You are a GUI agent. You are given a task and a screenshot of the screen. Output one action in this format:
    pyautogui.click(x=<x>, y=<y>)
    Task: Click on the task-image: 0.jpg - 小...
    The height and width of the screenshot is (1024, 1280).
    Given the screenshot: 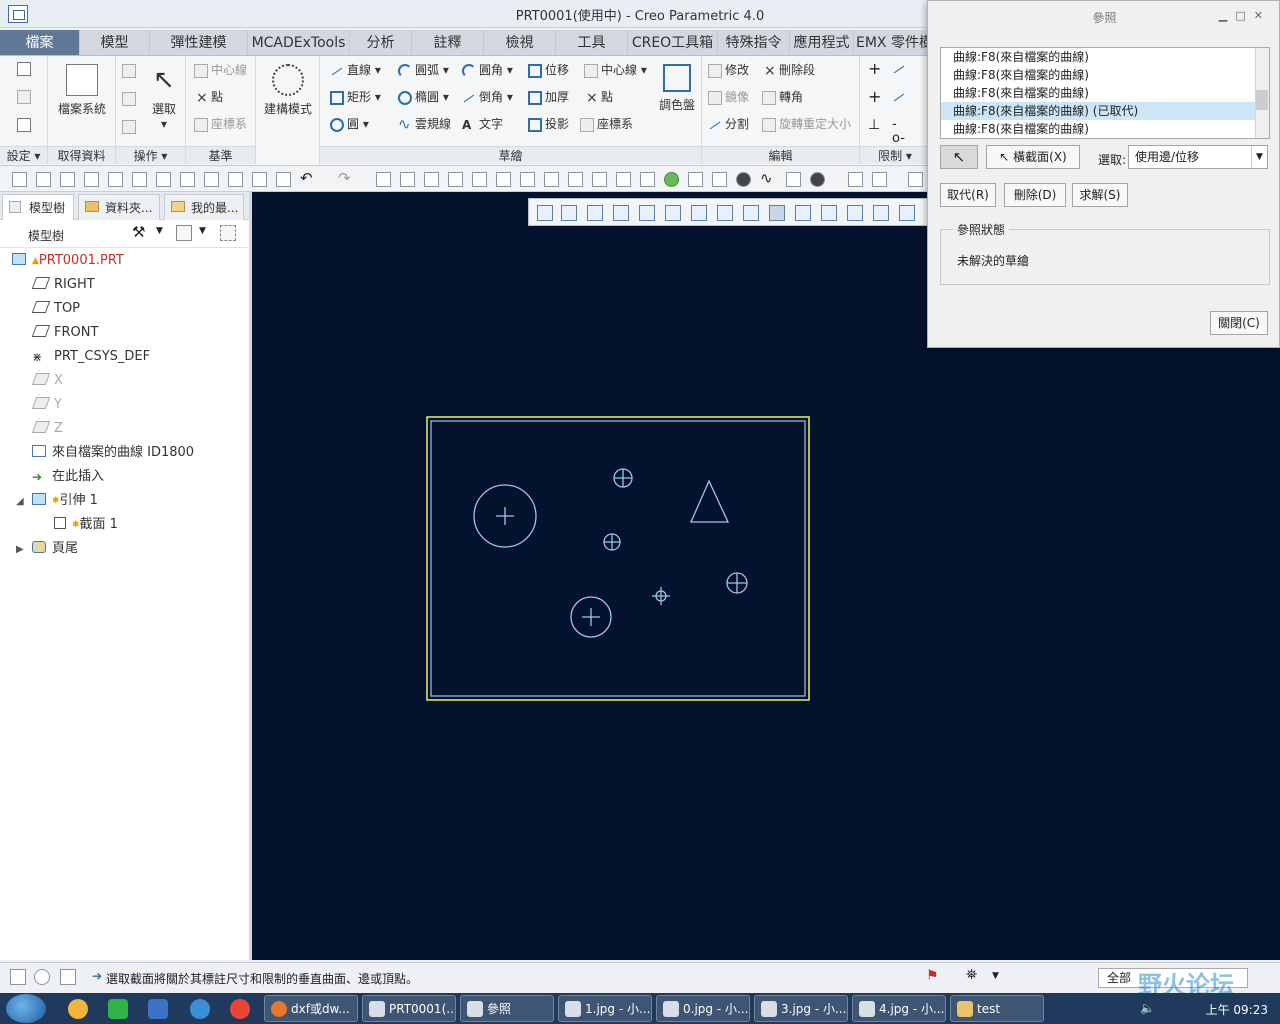 What is the action you would take?
    pyautogui.click(x=703, y=1008)
    